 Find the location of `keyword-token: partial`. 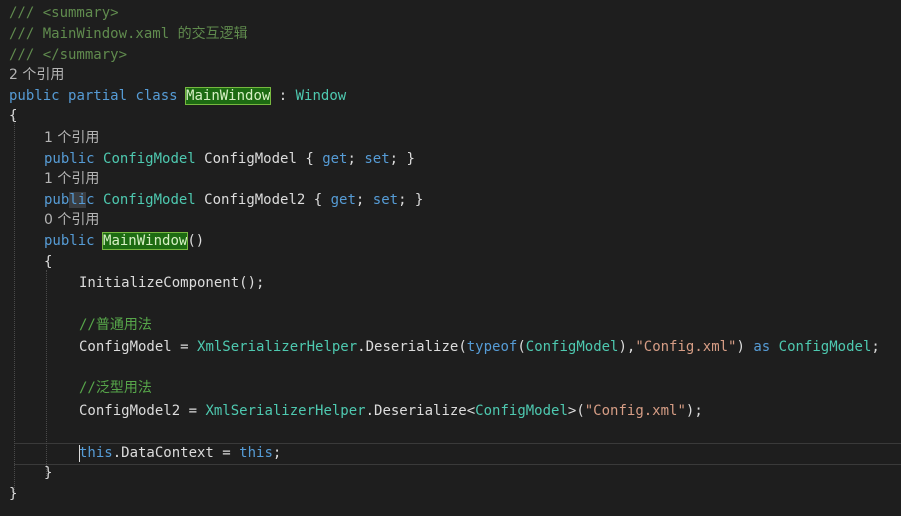

keyword-token: partial is located at coordinates (101, 96).